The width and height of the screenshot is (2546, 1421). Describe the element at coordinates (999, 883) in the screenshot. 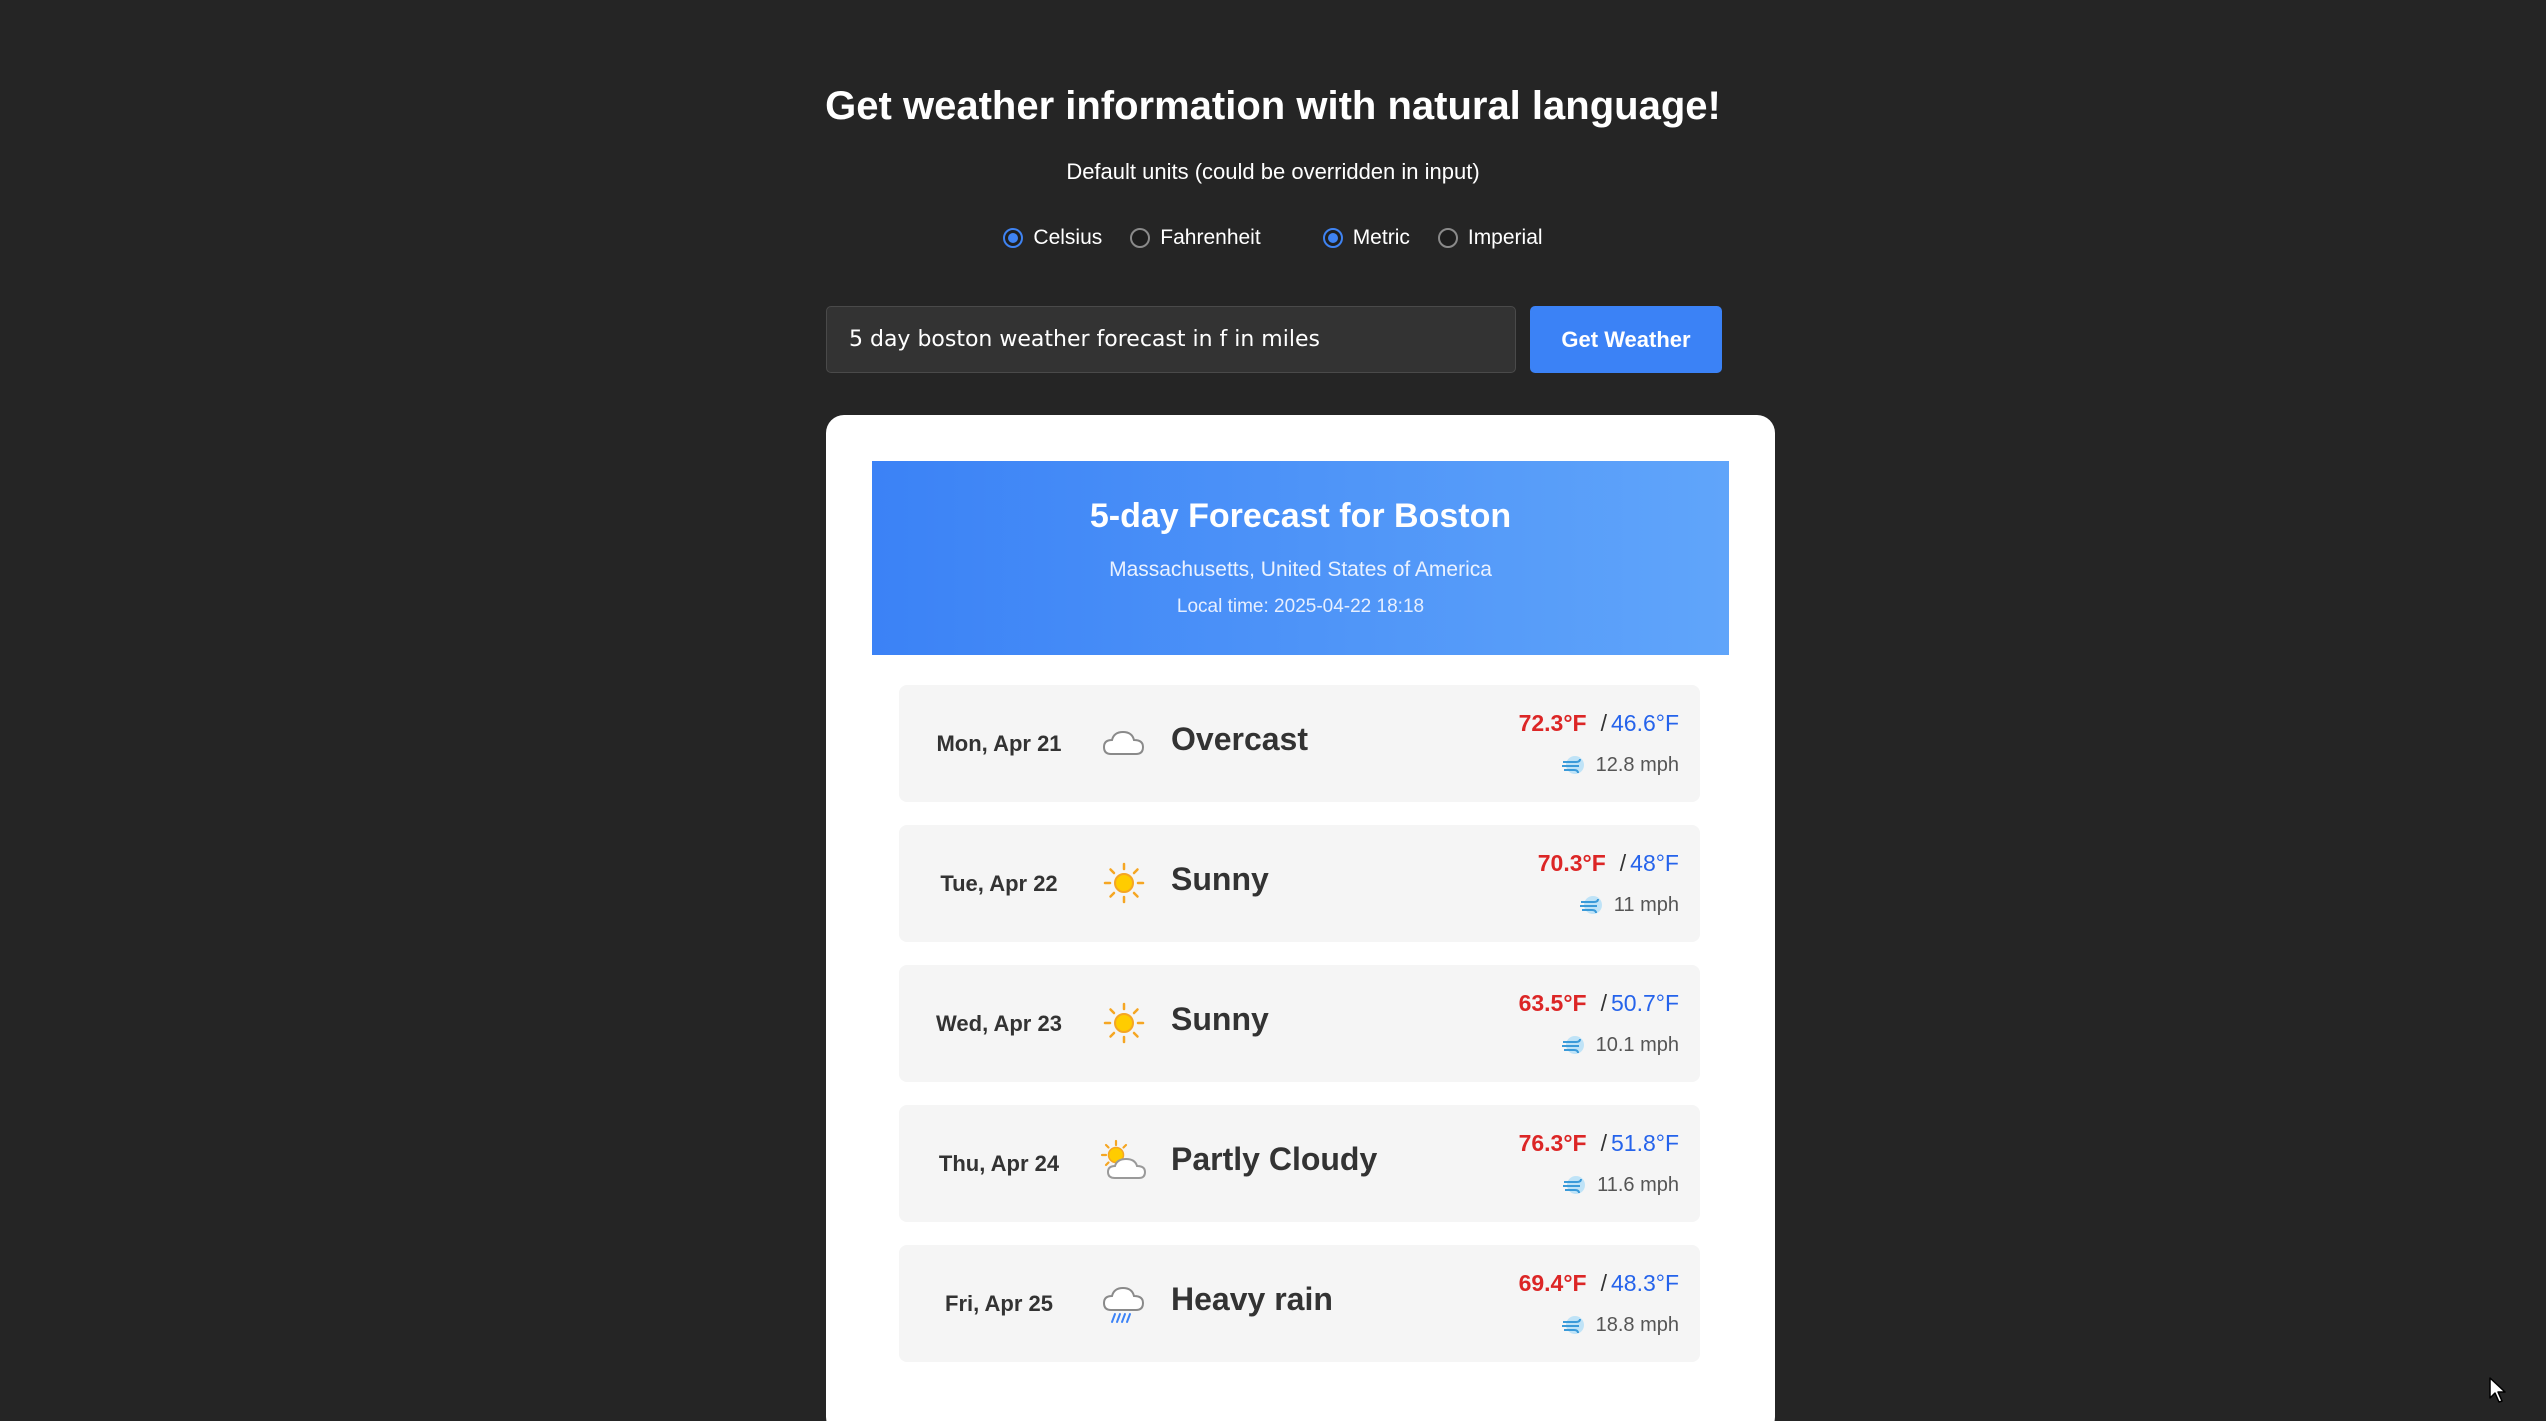

I see `day-date: Tue, Apr 22` at that location.